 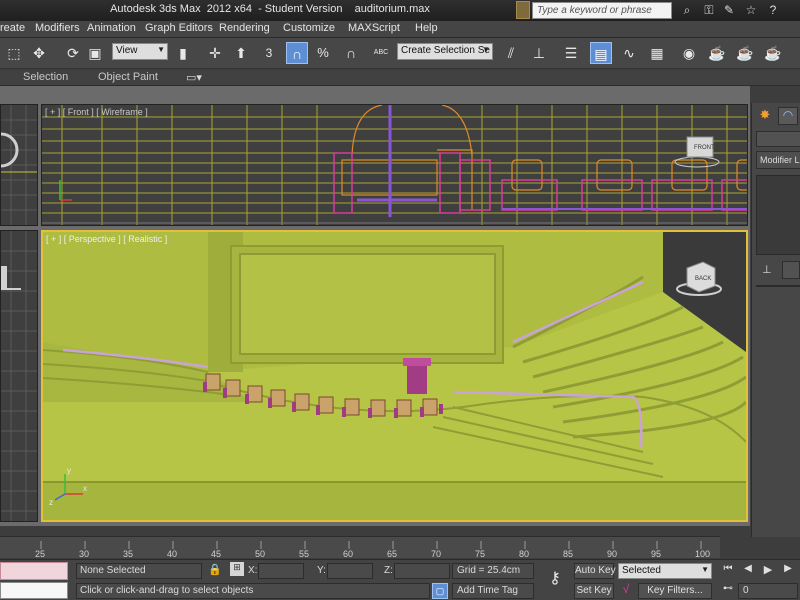 What do you see at coordinates (703, 554) in the screenshot?
I see `tick-label: 100` at bounding box center [703, 554].